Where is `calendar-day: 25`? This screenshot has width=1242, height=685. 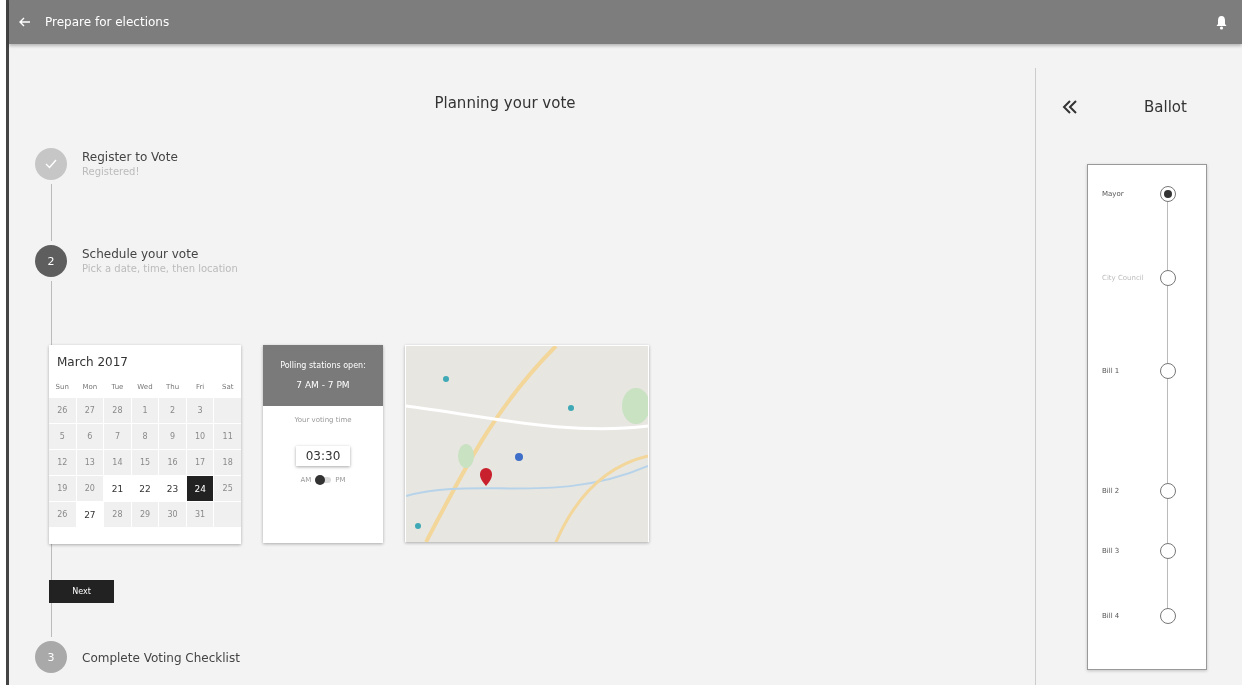
calendar-day: 25 is located at coordinates (227, 488).